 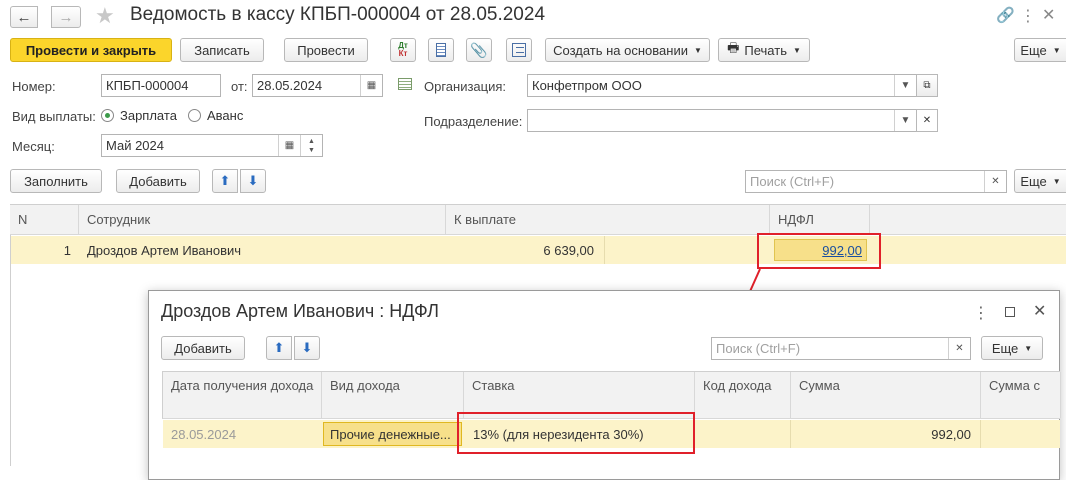 I want to click on arrow-down-icon: ⬇, so click(x=307, y=347).